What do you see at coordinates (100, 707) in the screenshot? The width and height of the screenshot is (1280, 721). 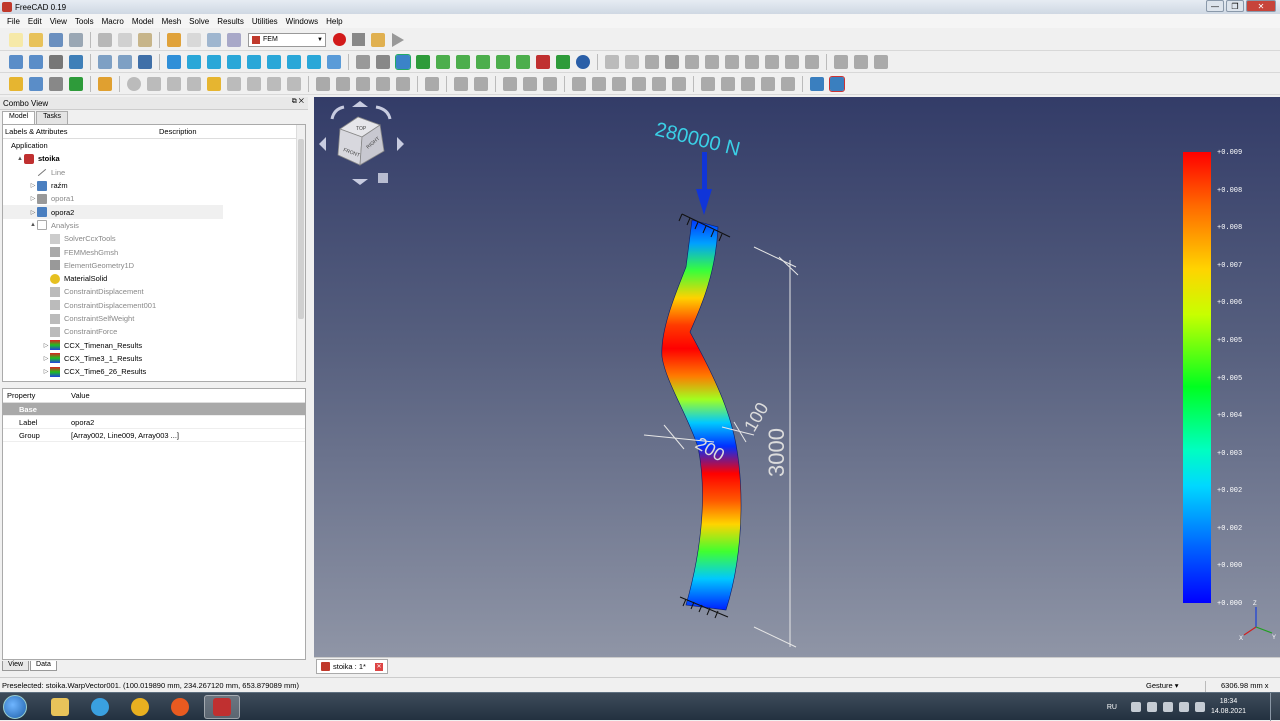 I see `taskbar-media` at bounding box center [100, 707].